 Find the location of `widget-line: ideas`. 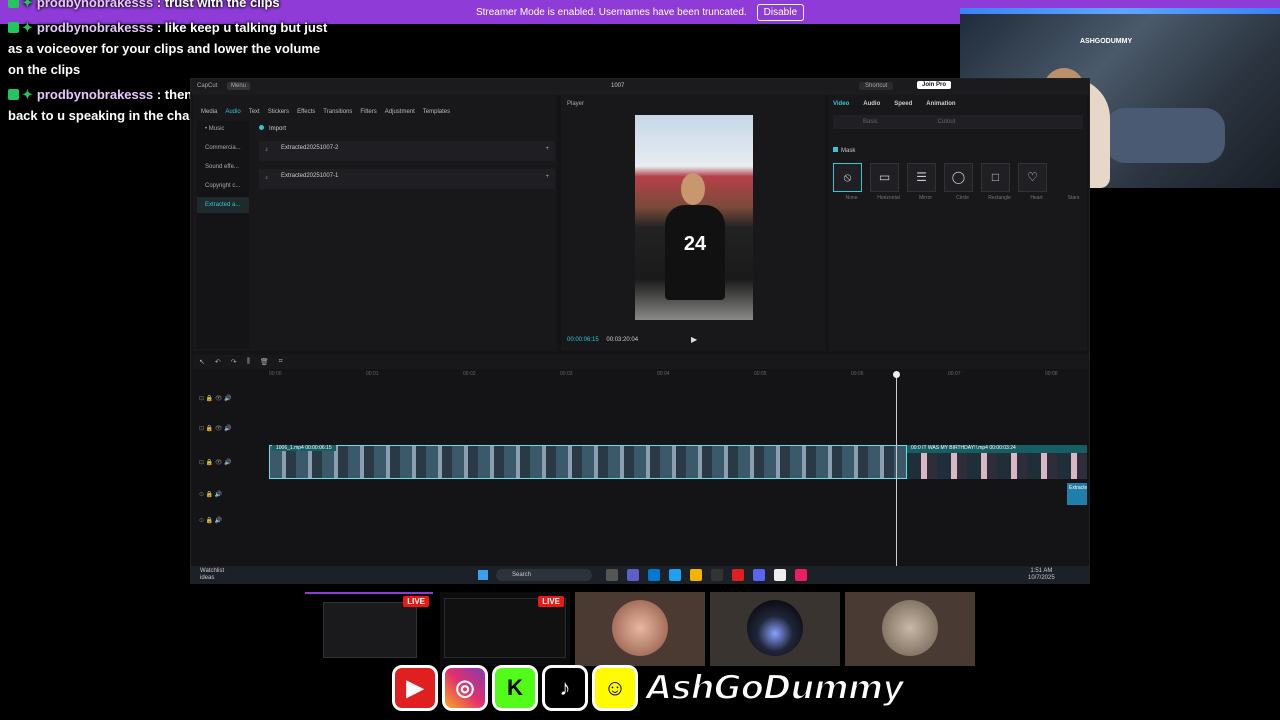

widget-line: ideas is located at coordinates (207, 578).